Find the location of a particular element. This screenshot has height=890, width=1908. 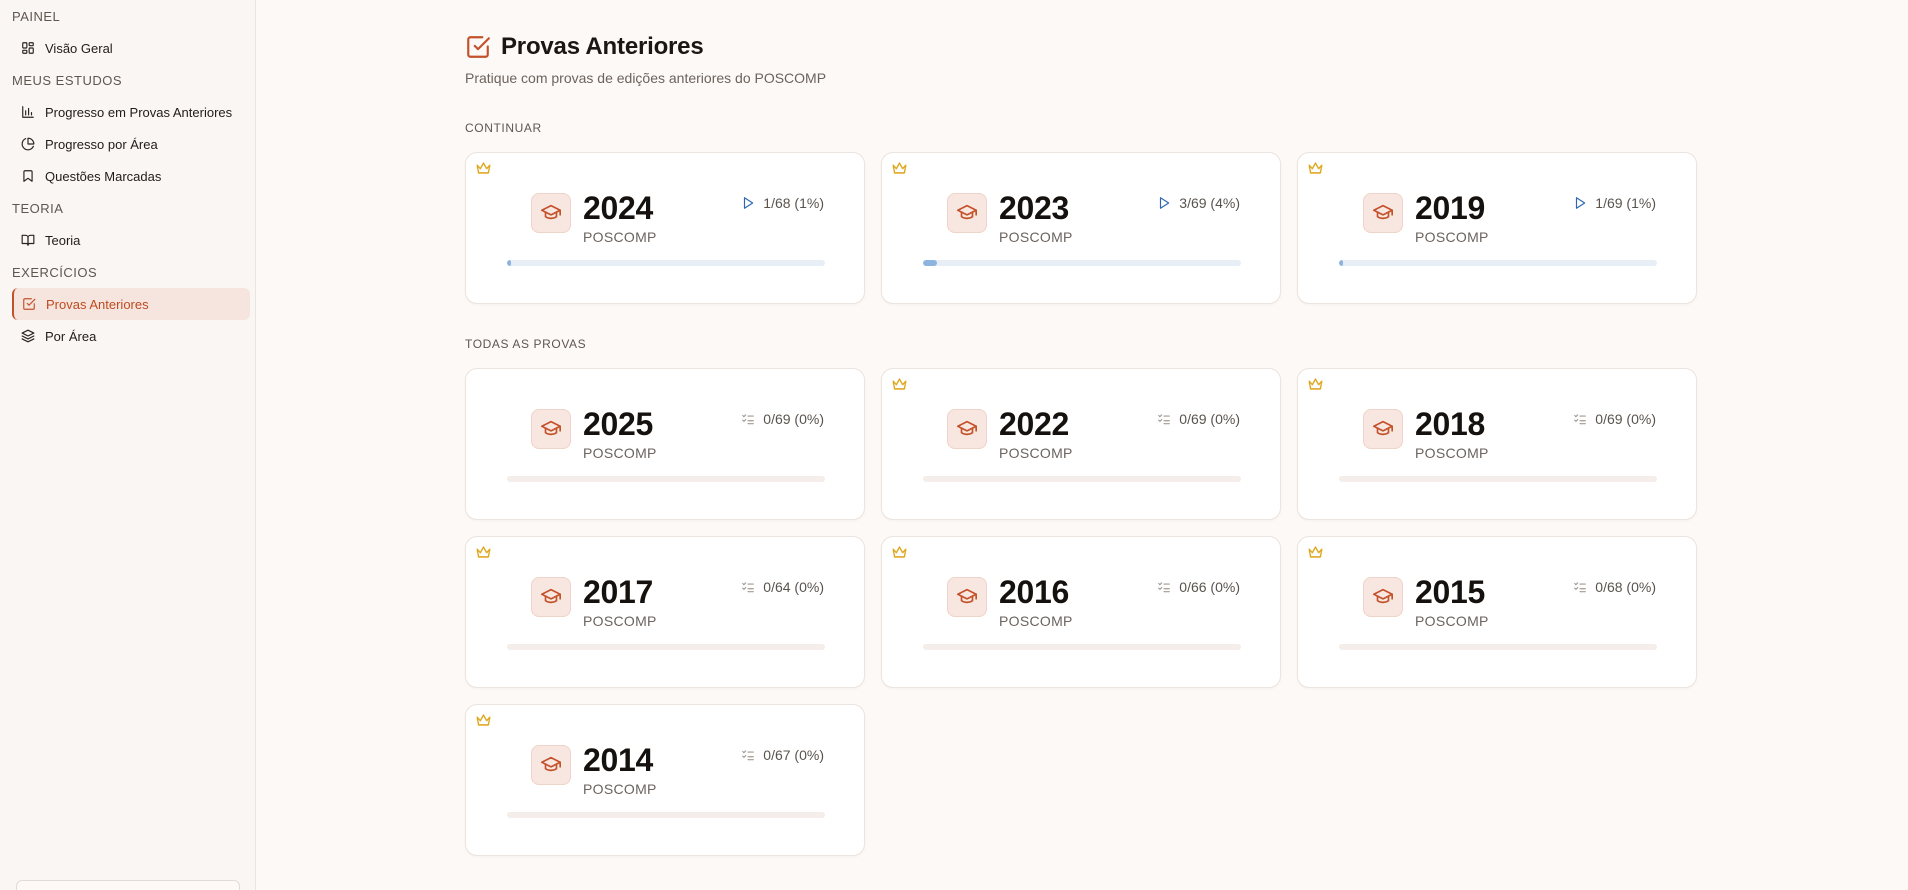

page-title: Provas Anteriores is located at coordinates (602, 46).